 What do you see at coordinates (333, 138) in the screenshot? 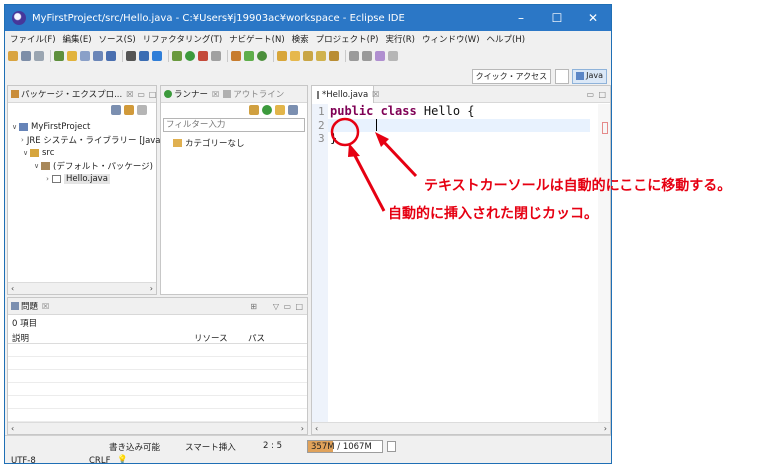
I see `code-line-3: }` at bounding box center [333, 138].